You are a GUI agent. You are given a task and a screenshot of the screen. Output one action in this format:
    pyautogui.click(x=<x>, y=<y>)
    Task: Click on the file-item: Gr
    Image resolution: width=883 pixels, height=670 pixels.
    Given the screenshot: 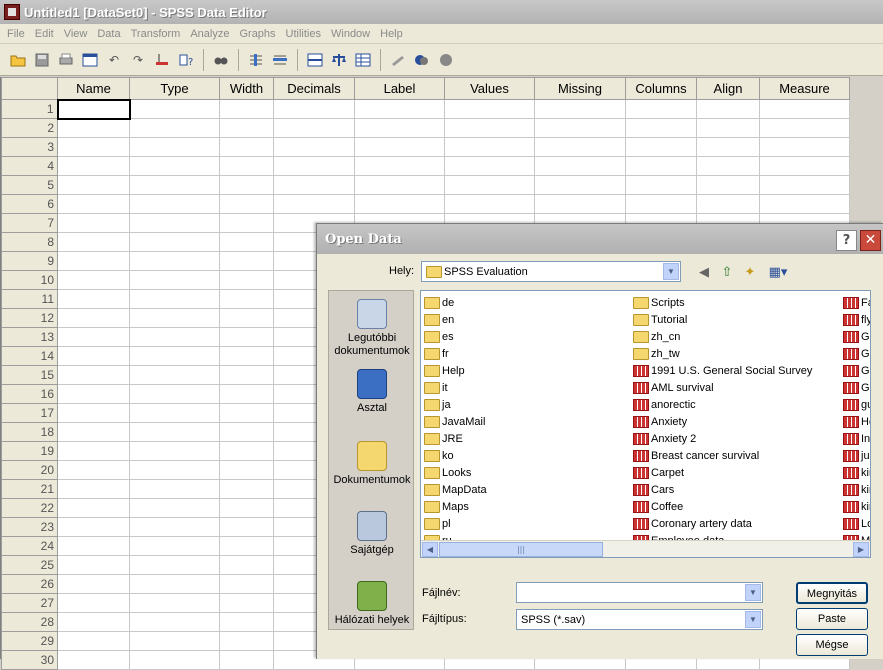 What is the action you would take?
    pyautogui.click(x=856, y=353)
    